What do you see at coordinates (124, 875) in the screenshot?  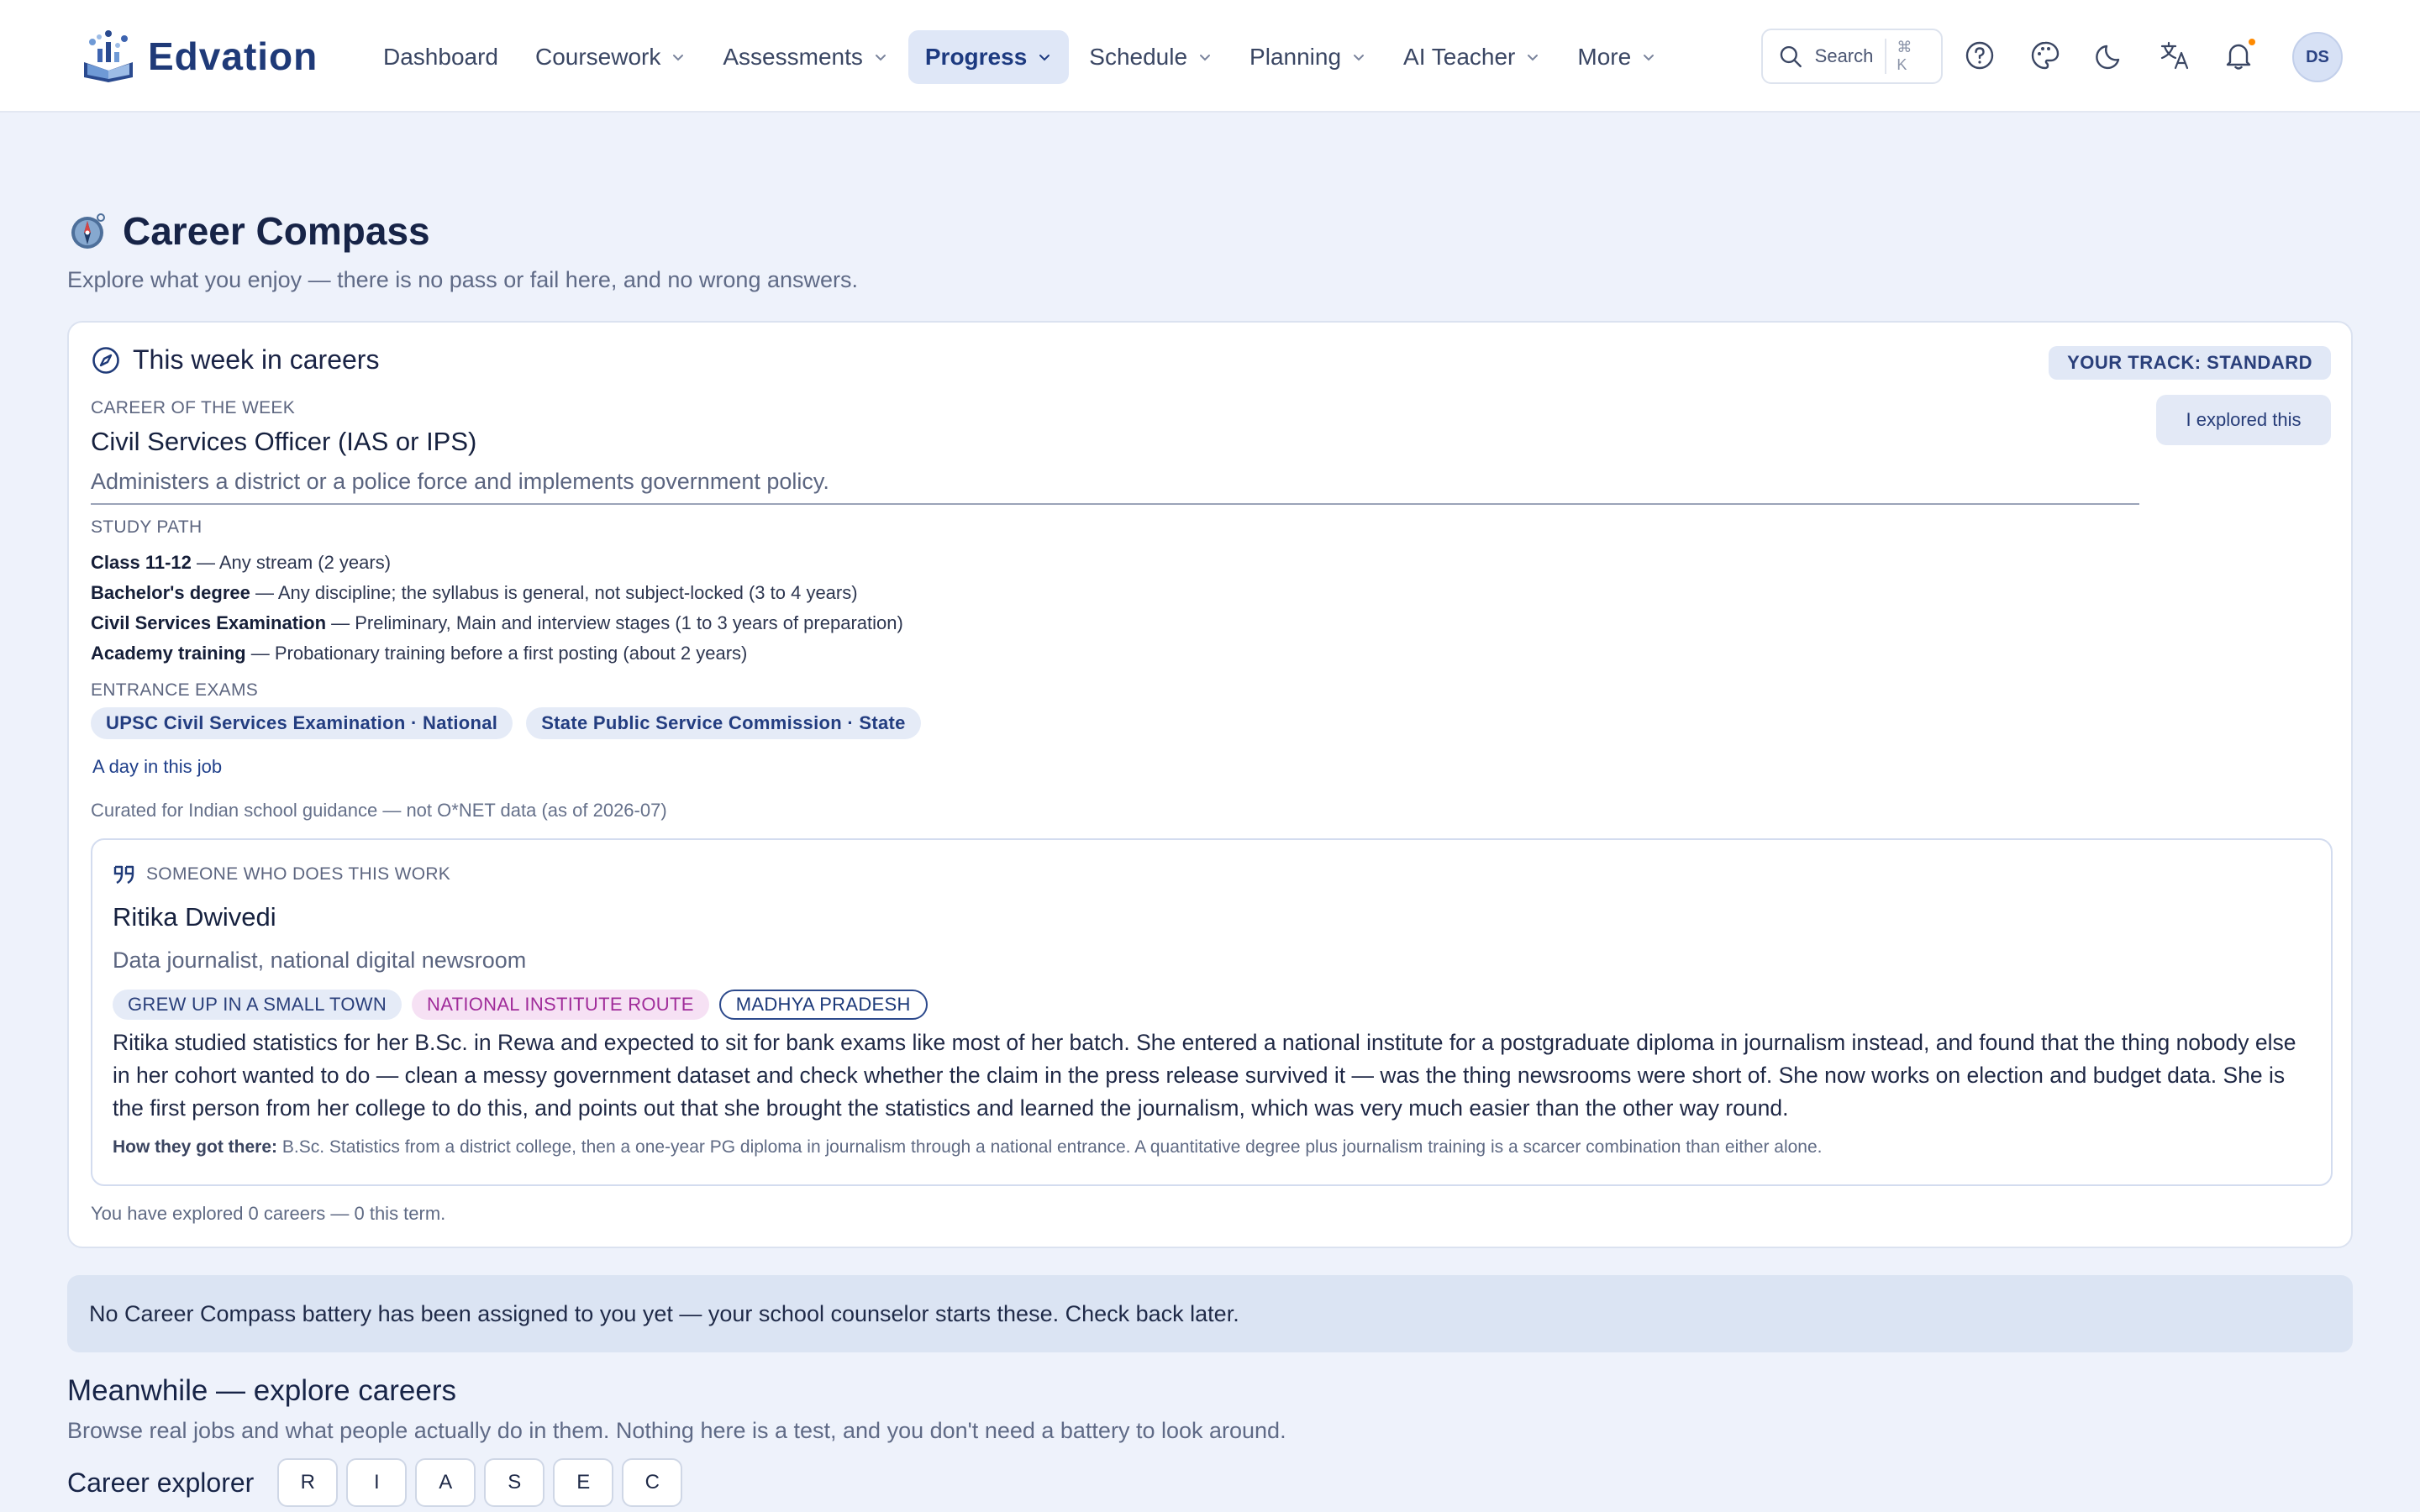 I see `quote-icon` at bounding box center [124, 875].